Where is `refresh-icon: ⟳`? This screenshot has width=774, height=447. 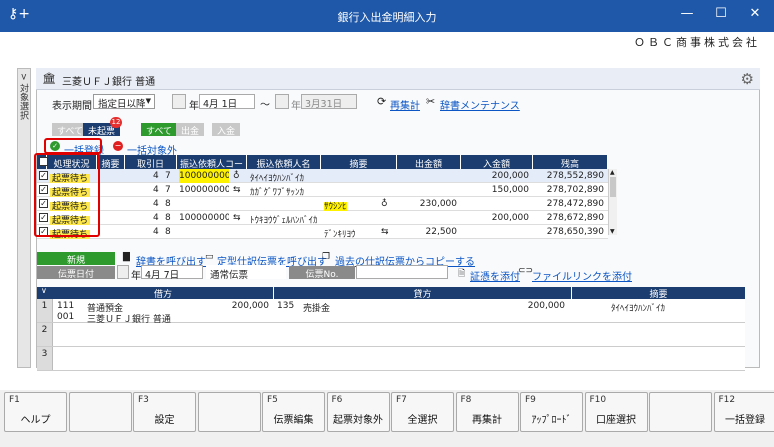 refresh-icon: ⟳ is located at coordinates (381, 101).